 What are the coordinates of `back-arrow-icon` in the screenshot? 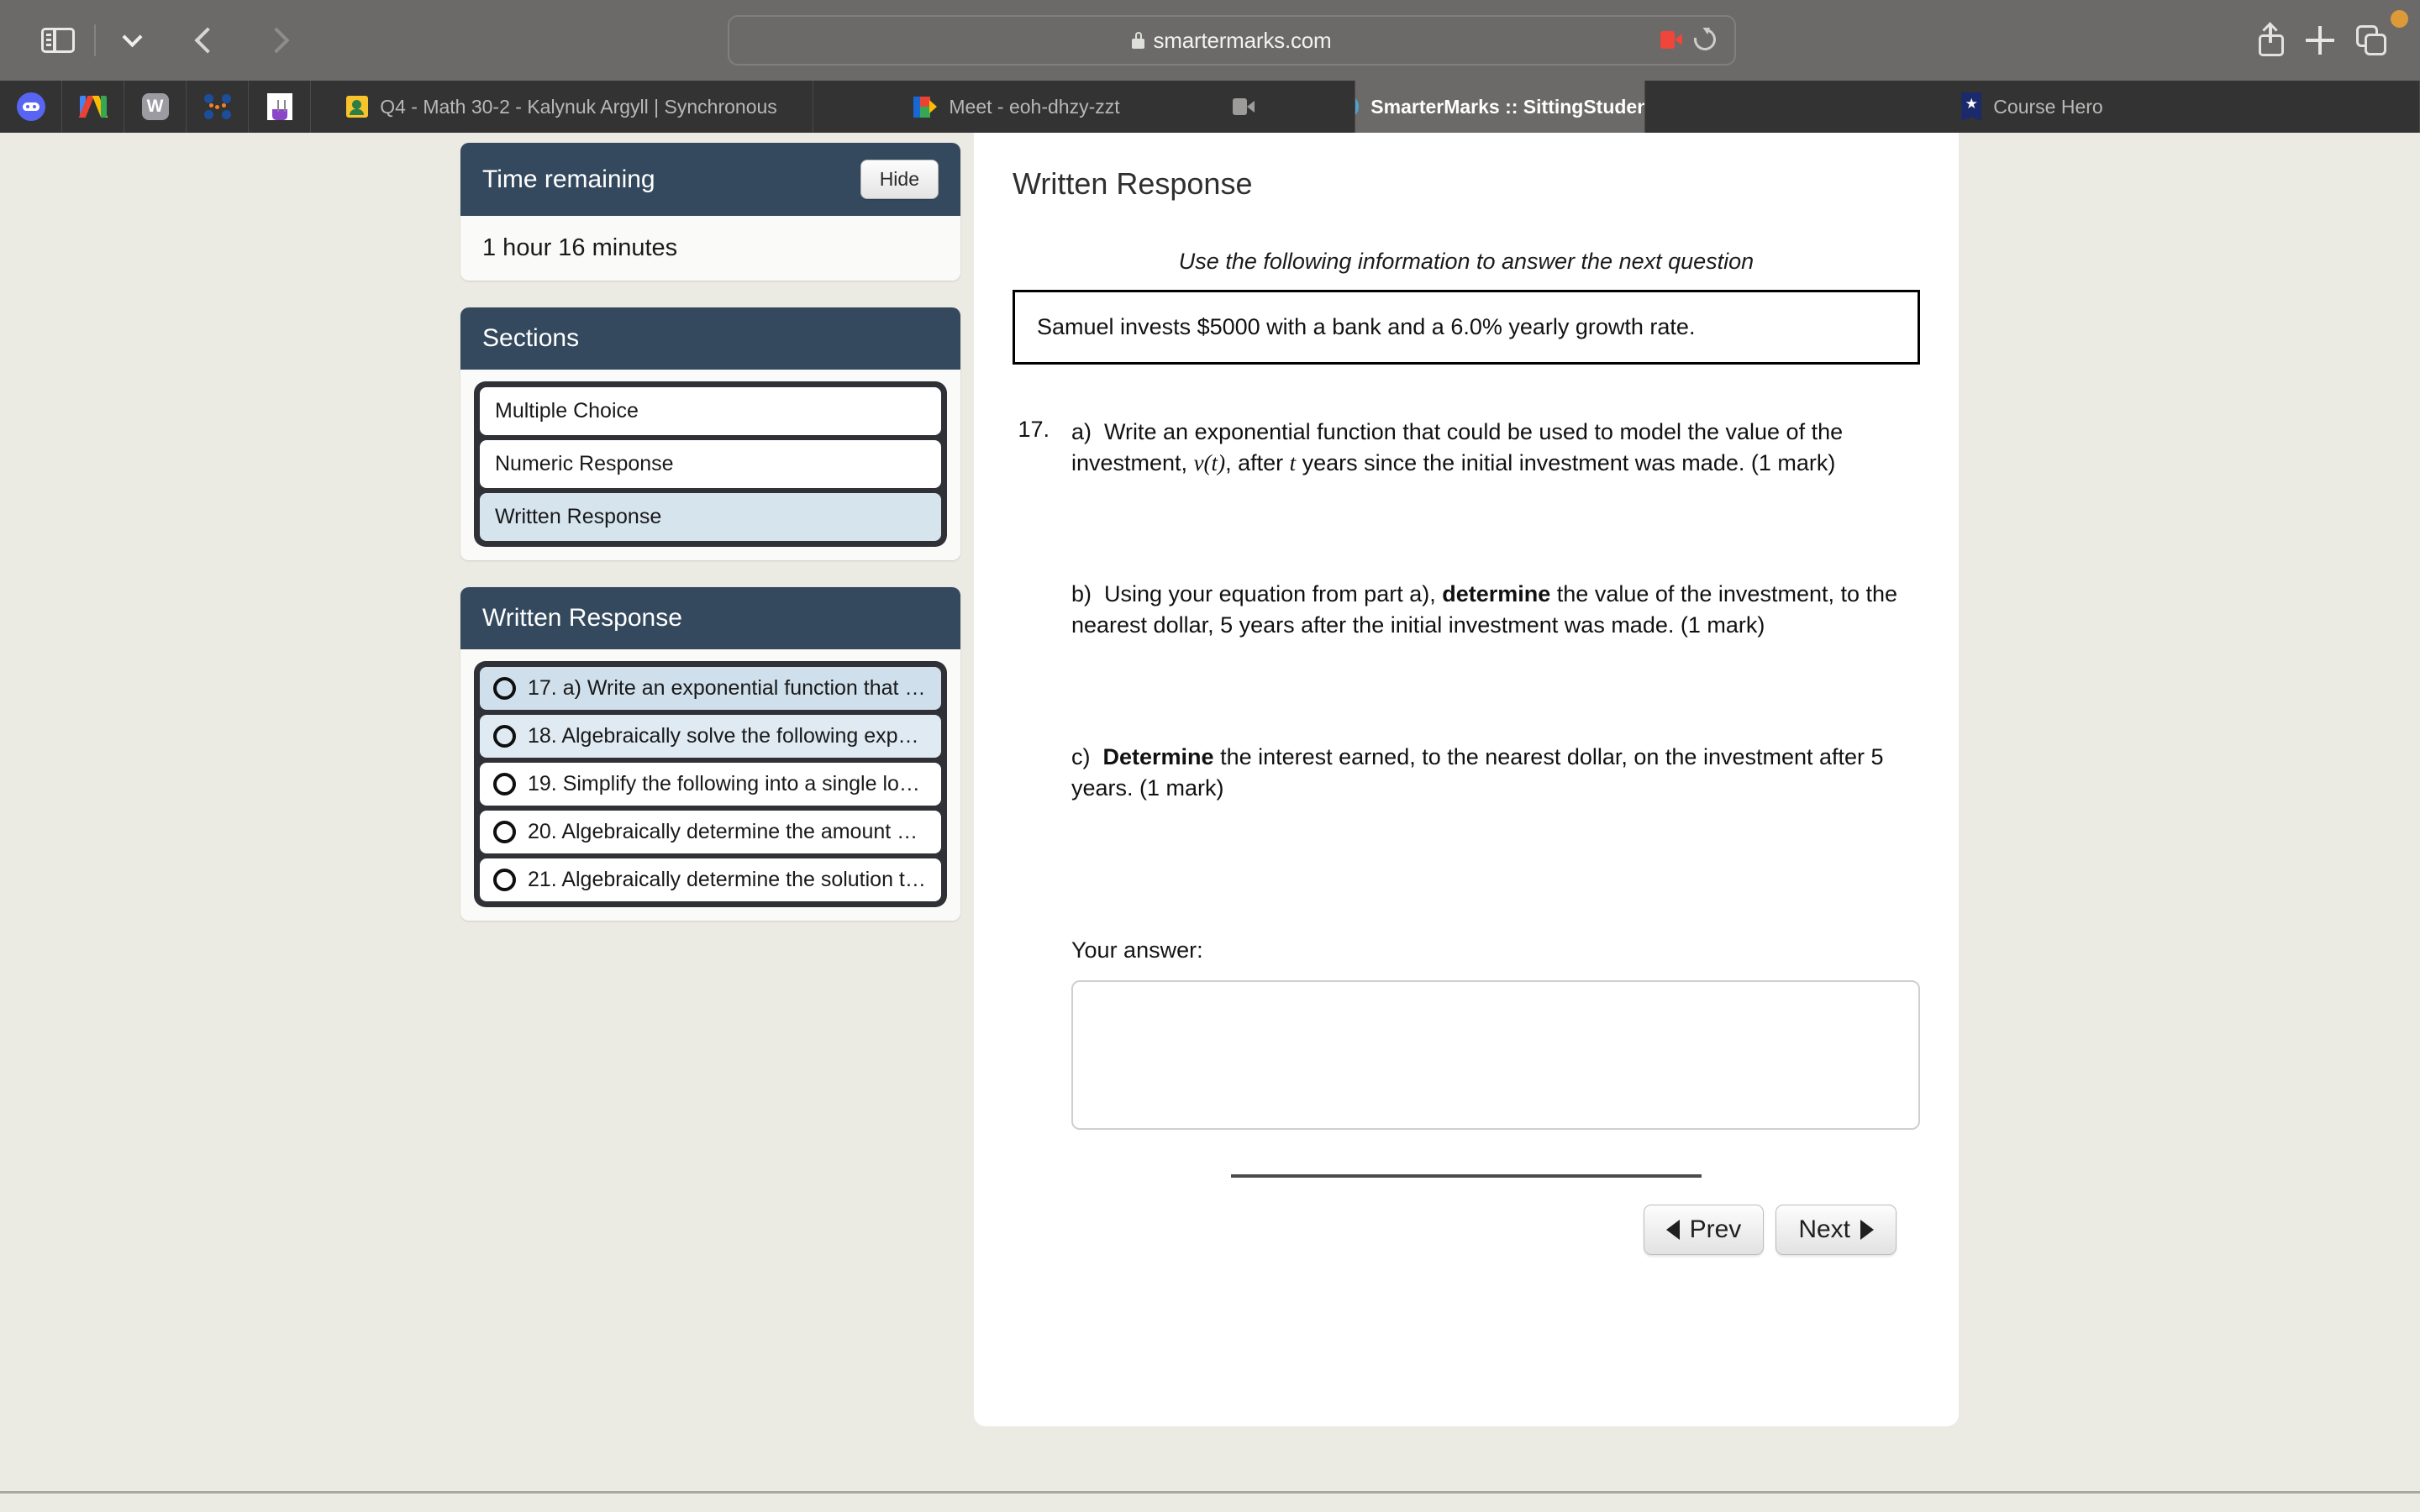 It's located at (207, 40).